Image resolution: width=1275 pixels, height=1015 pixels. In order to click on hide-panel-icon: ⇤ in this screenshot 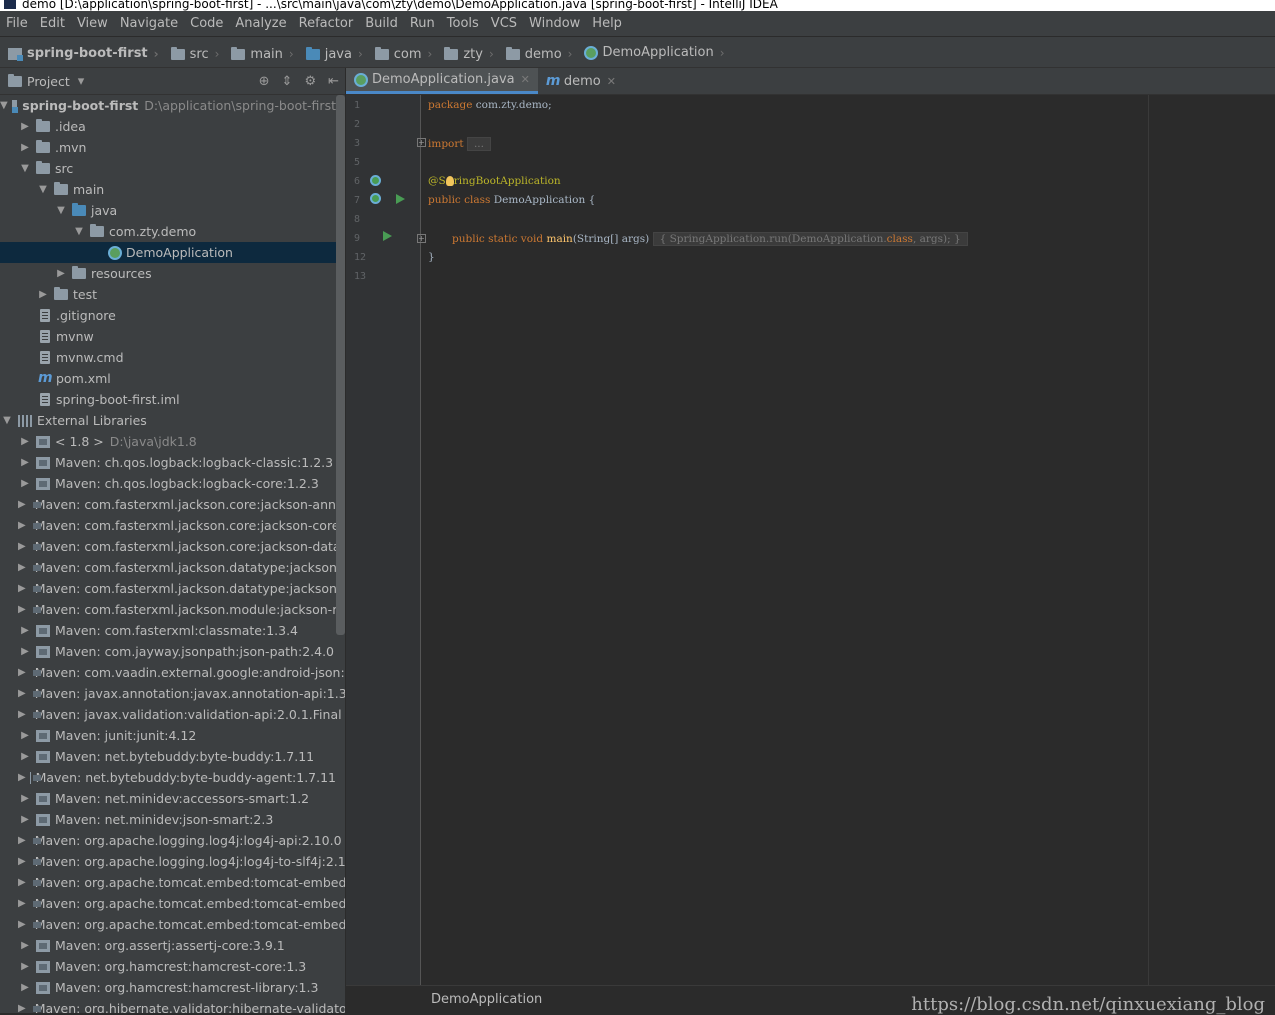, I will do `click(333, 81)`.